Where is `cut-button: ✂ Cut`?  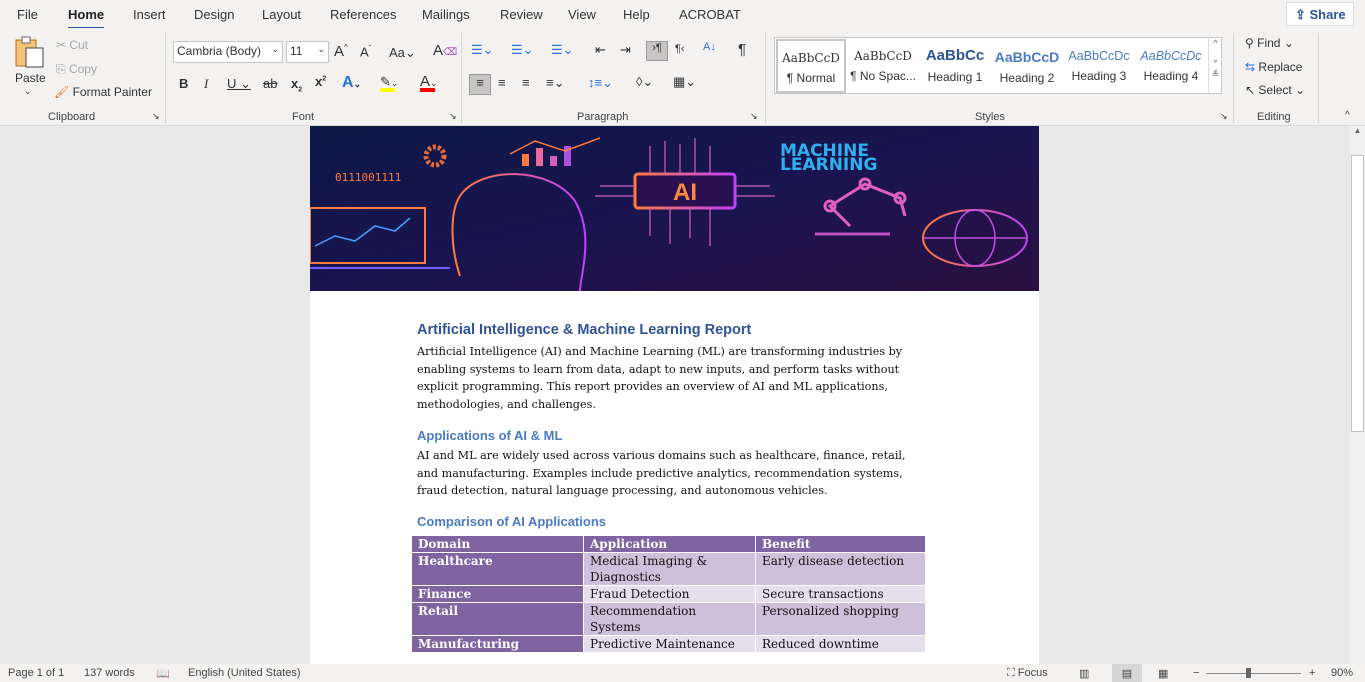
cut-button: ✂ Cut is located at coordinates (72, 45).